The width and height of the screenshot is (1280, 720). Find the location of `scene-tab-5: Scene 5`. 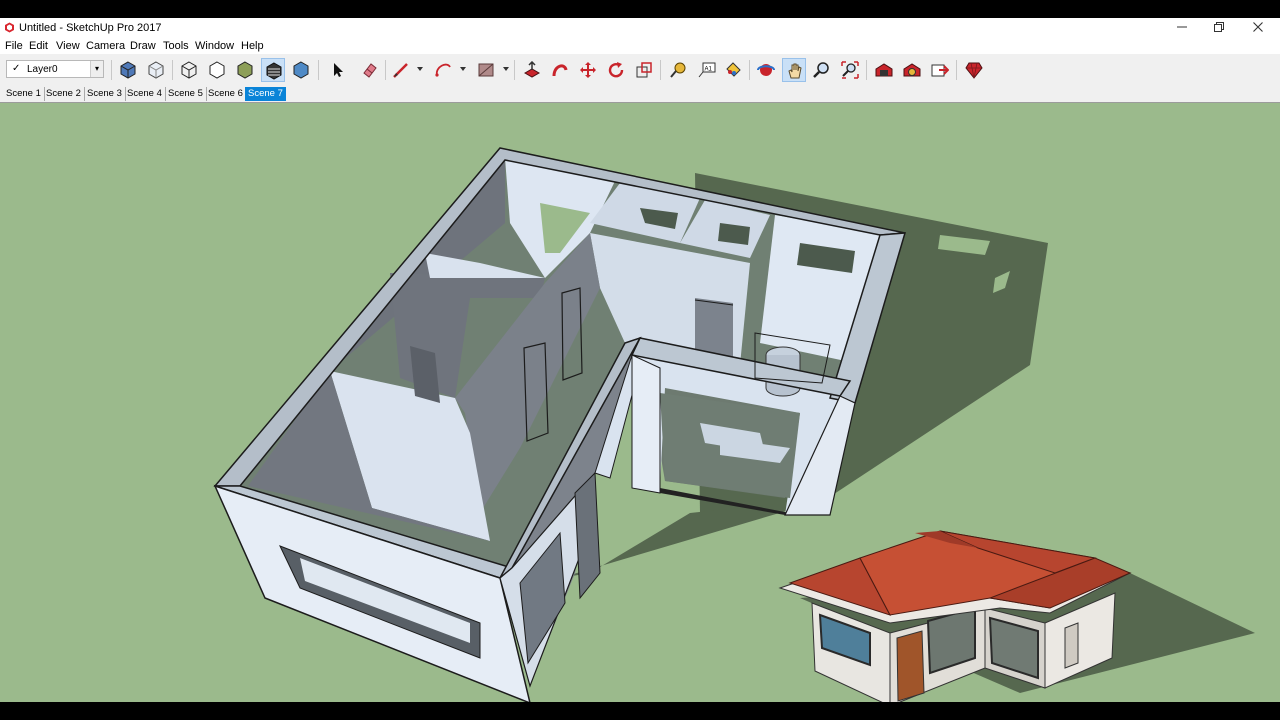

scene-tab-5: Scene 5 is located at coordinates (186, 94).